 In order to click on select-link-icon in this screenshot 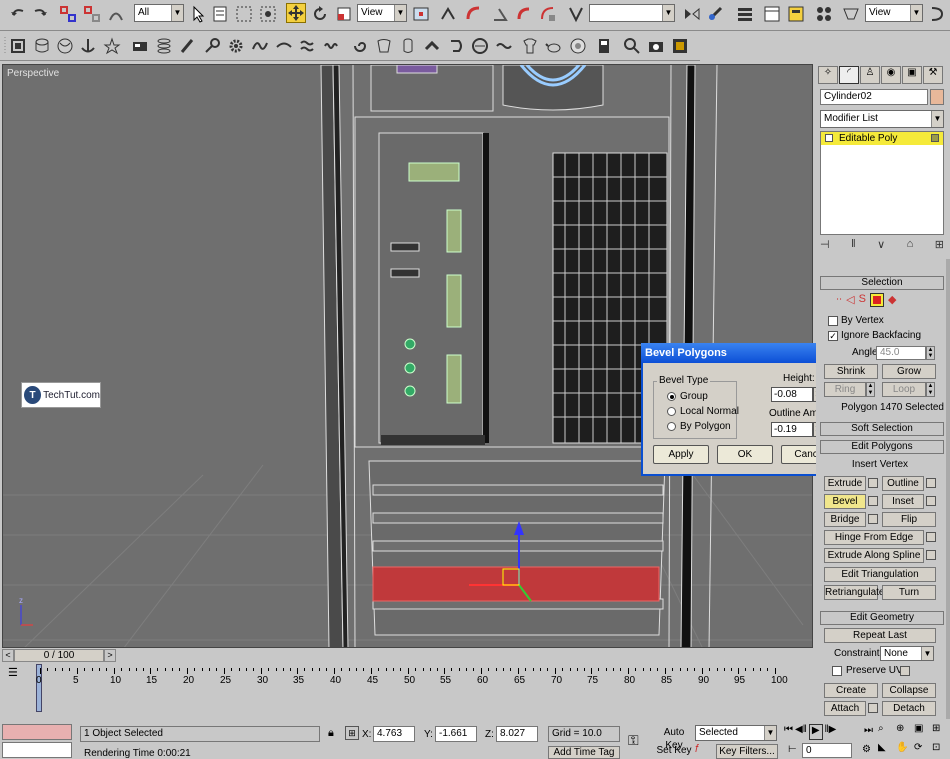, I will do `click(68, 14)`.